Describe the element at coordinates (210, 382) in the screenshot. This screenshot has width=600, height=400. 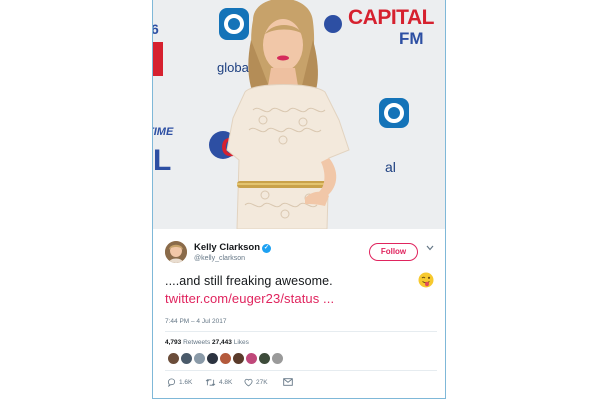
I see `retweet-icon` at that location.